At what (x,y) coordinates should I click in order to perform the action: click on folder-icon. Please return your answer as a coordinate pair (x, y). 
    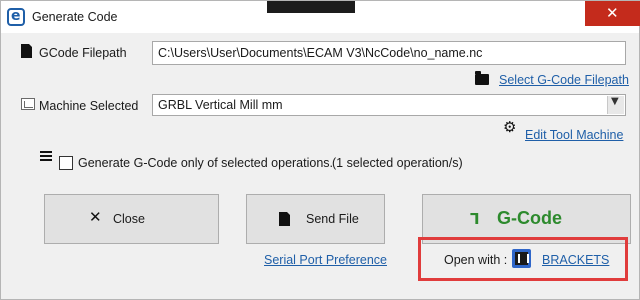
    Looking at the image, I should click on (482, 78).